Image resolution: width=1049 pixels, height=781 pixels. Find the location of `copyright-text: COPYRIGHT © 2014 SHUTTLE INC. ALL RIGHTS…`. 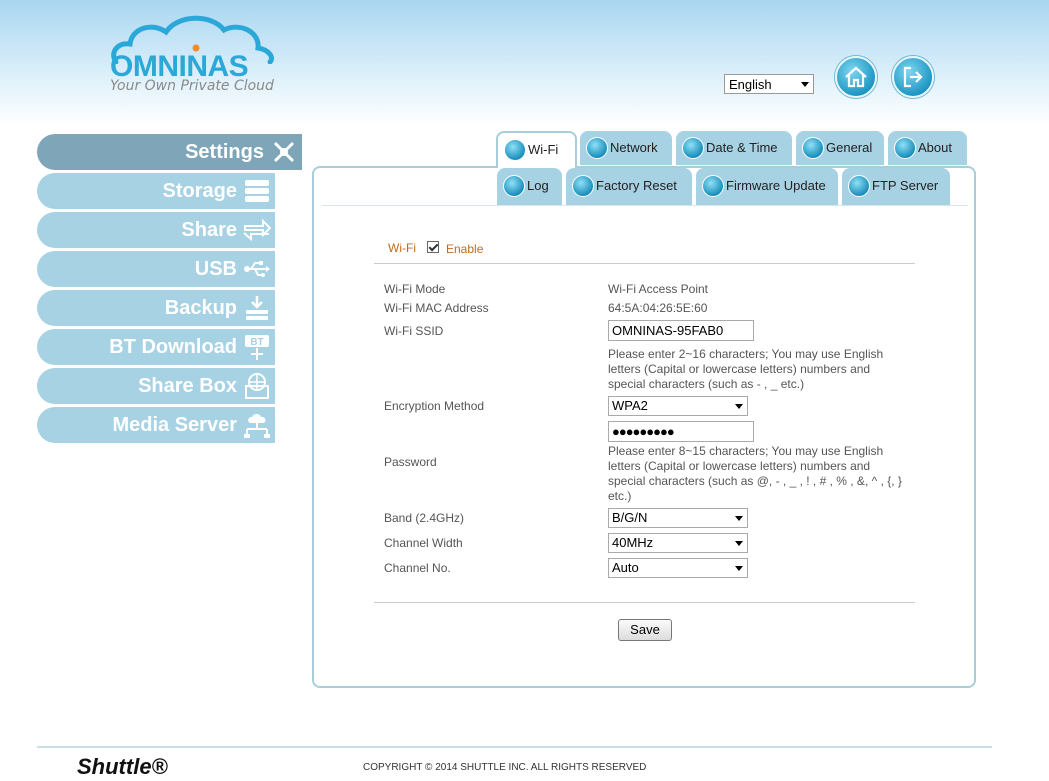

copyright-text: COPYRIGHT © 2014 SHUTTLE INC. ALL RIGHTS… is located at coordinates (505, 767).